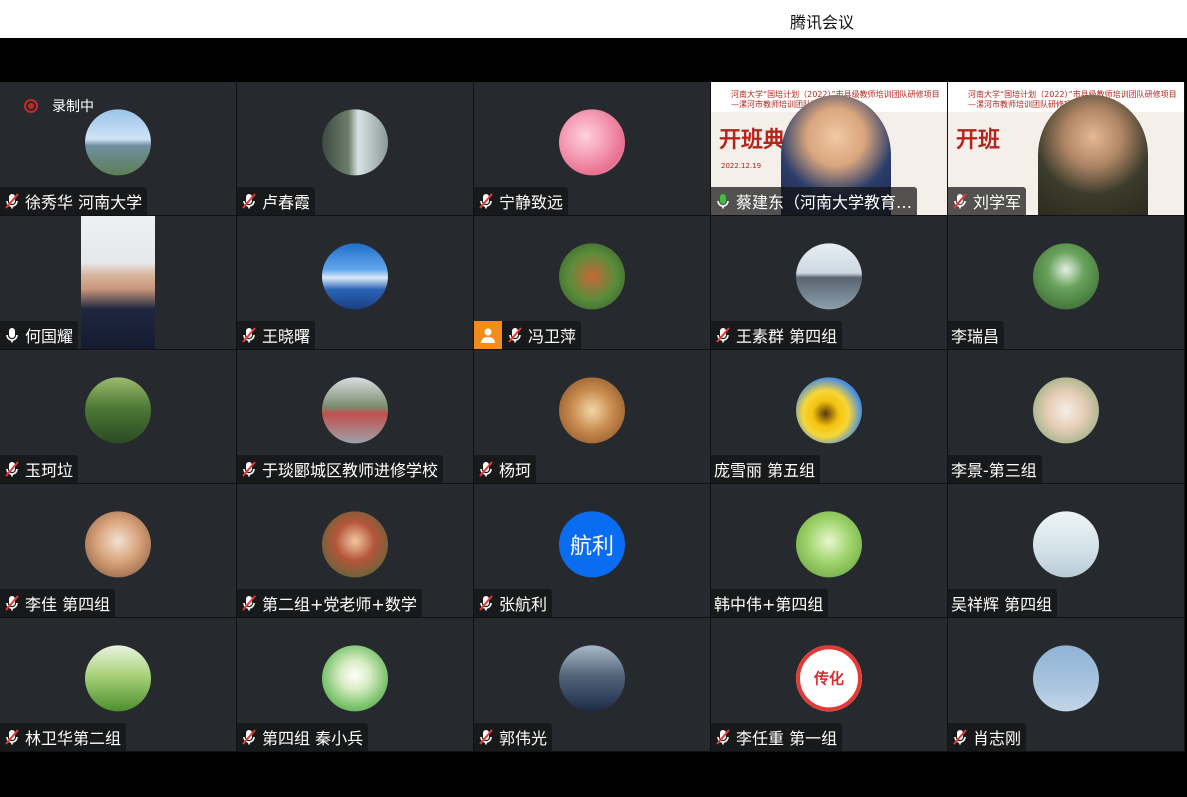 The width and height of the screenshot is (1187, 797). What do you see at coordinates (84, 202) in the screenshot?
I see `participant-name: 徐秀华 河南大学` at bounding box center [84, 202].